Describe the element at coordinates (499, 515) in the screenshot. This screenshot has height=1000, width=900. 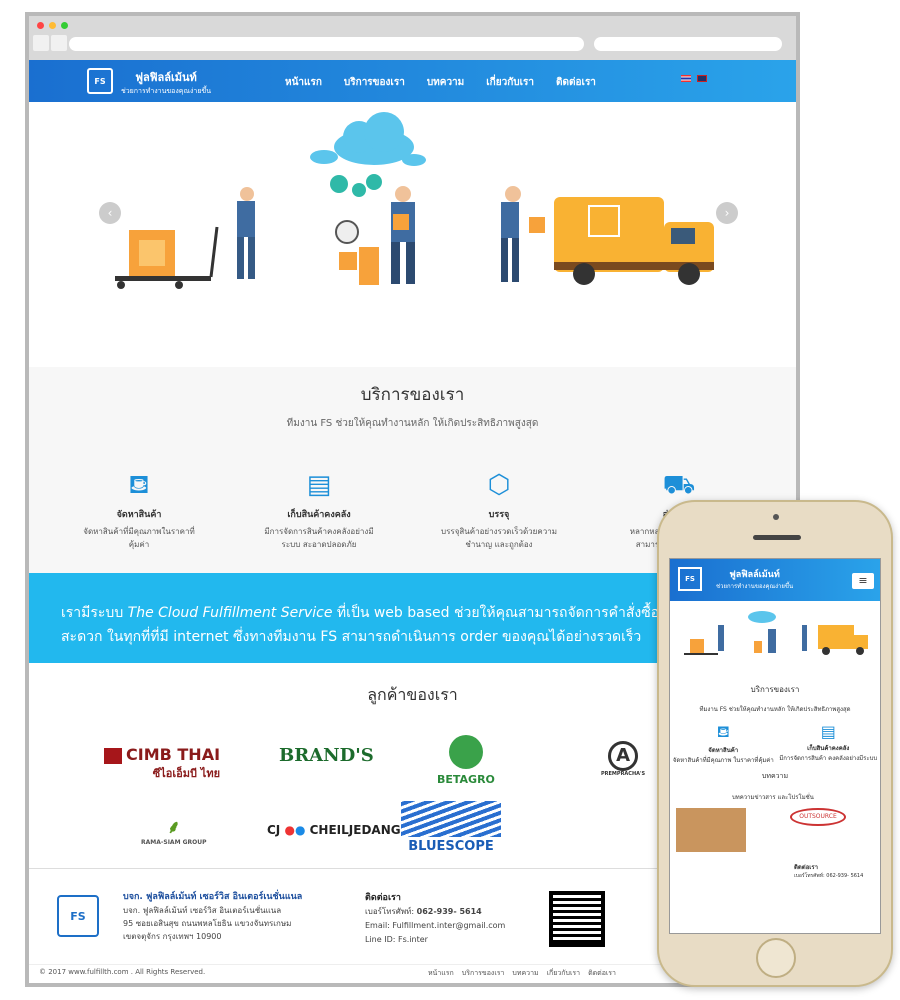
I see `service-title: บรรจุ` at that location.